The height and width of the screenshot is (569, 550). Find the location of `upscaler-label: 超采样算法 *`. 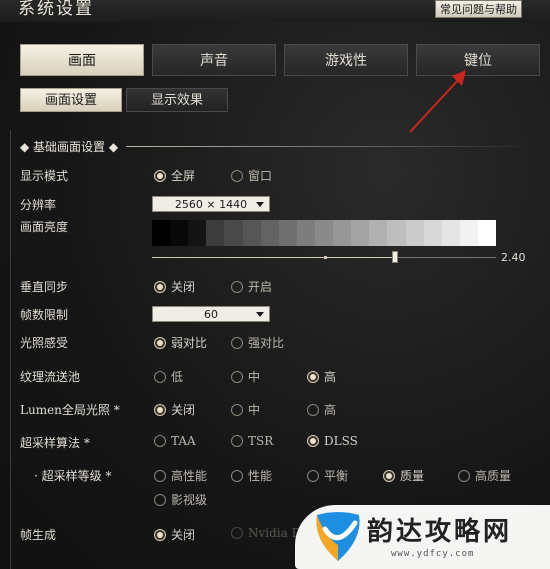

upscaler-label: 超采样算法 * is located at coordinates (55, 443).